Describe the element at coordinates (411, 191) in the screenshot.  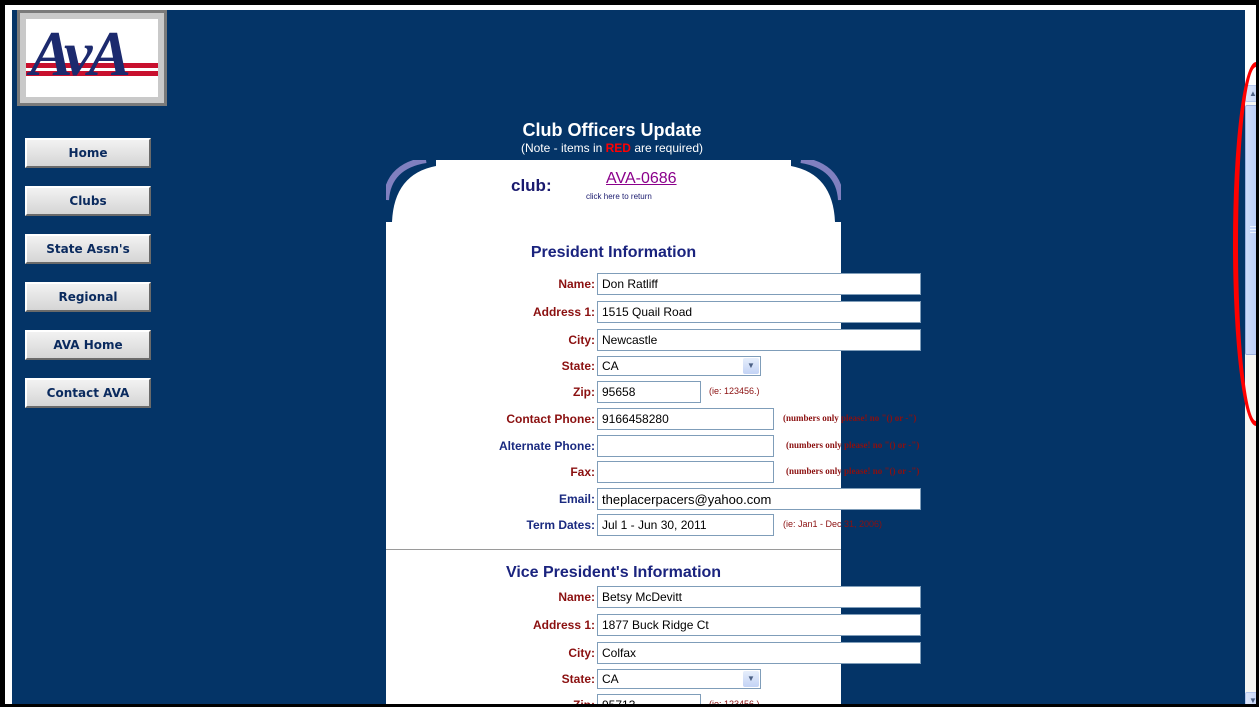
I see `panel-corner-left` at that location.